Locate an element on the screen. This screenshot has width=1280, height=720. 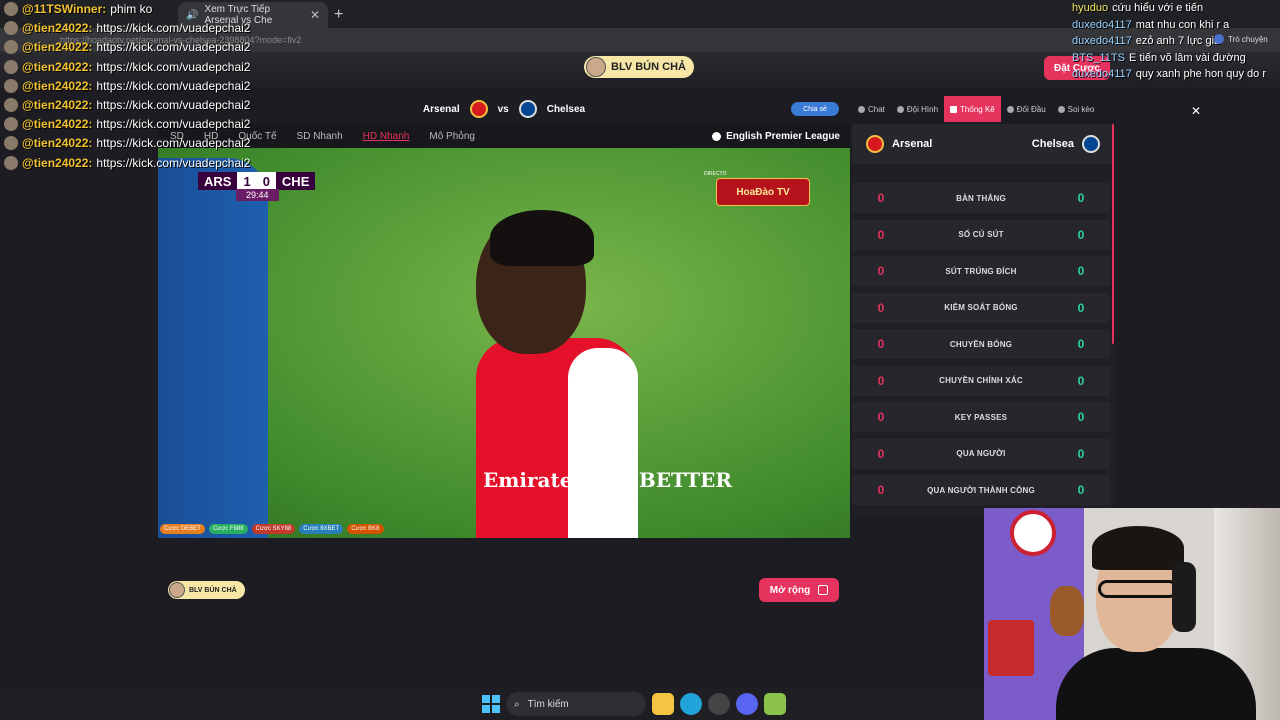
bet-link-bk8: Cược BK8 is located at coordinates (365, 529).